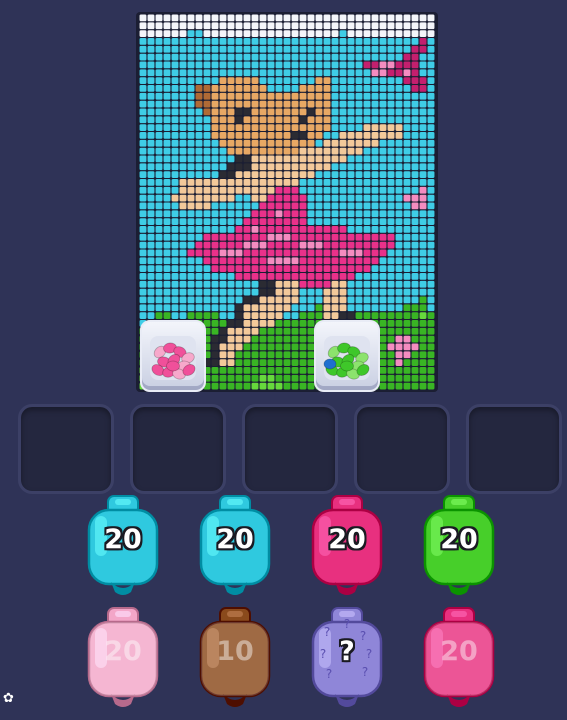  Describe the element at coordinates (347, 658) in the screenshot. I see `mystery-jar: ??????? ?` at that location.